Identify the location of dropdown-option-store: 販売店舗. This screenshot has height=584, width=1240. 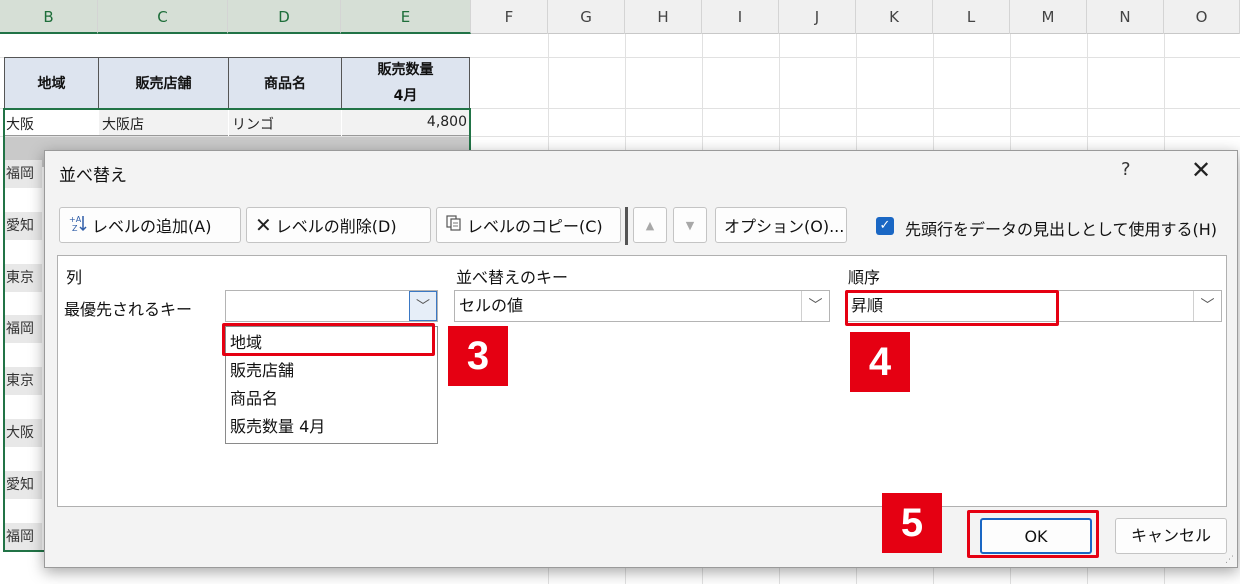
(330, 371).